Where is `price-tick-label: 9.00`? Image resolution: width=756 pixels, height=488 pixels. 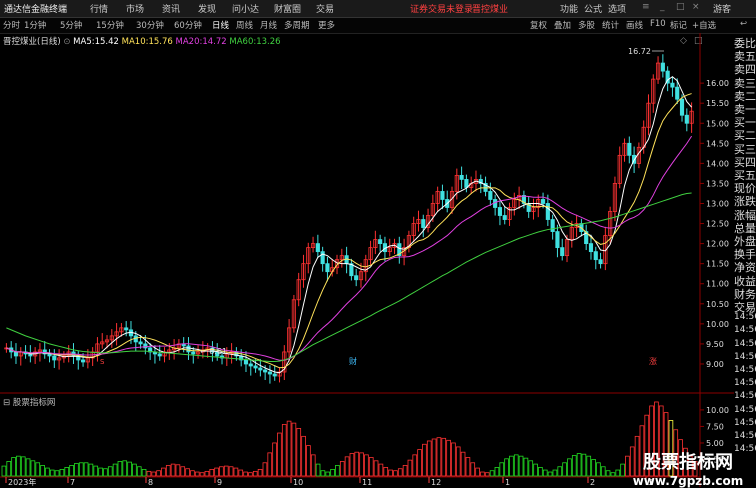
price-tick-label: 9.00 is located at coordinates (715, 364).